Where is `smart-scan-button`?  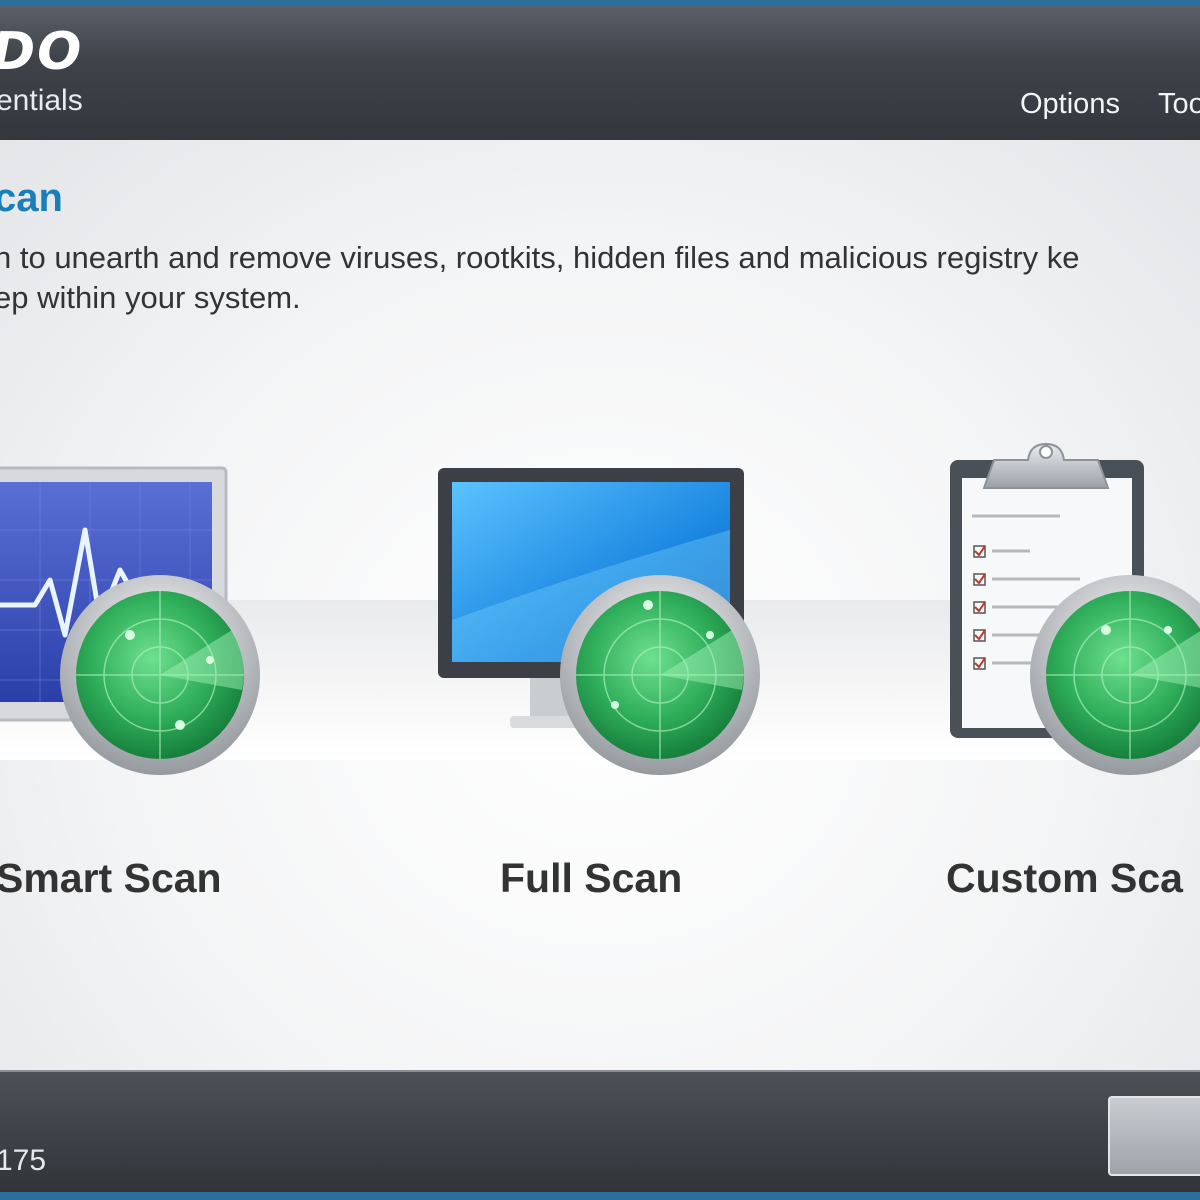
smart-scan-button is located at coordinates (140, 660).